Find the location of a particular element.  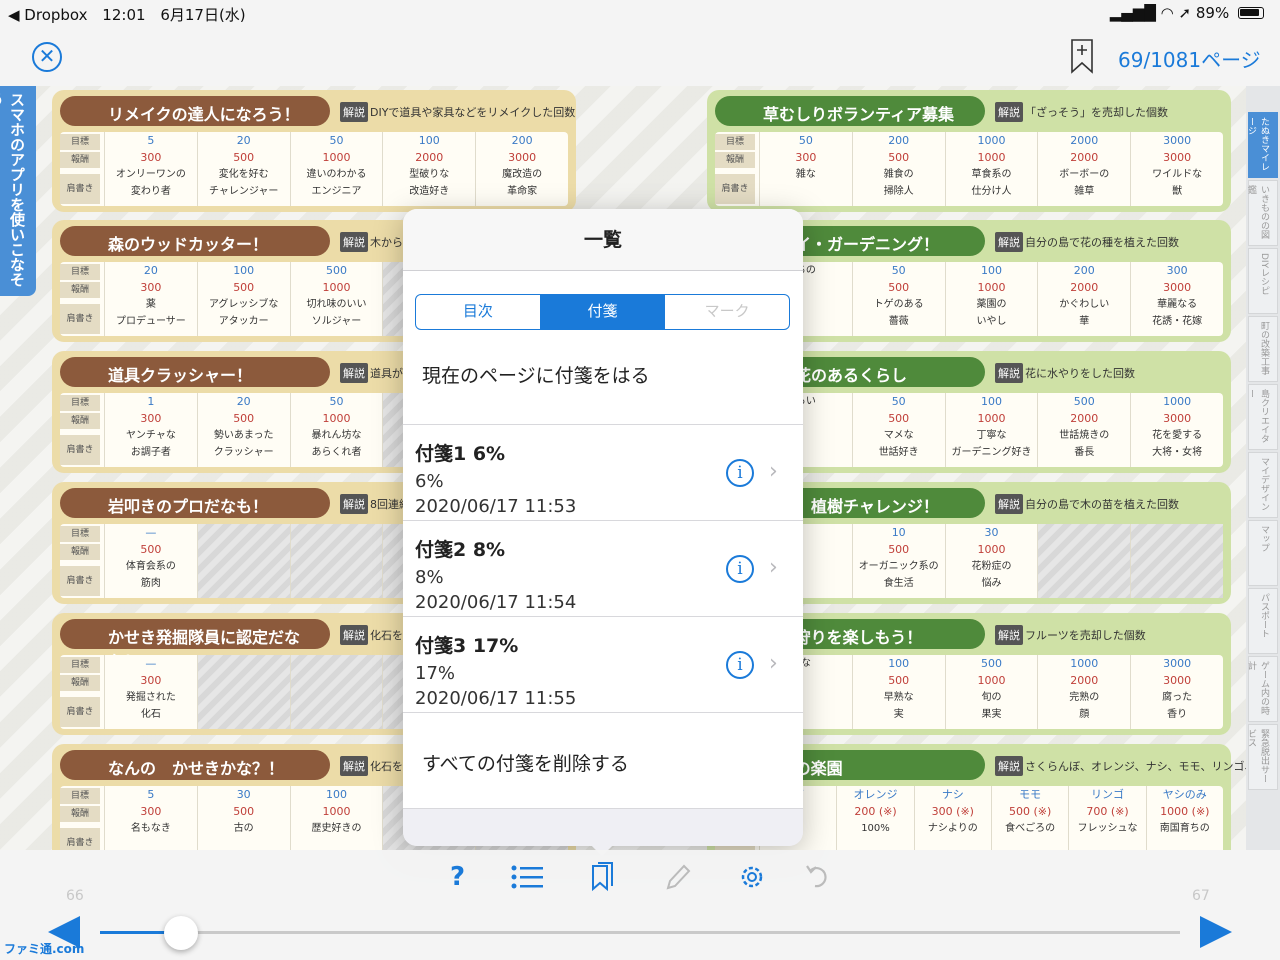

title-prefix: 切れ味のいい is located at coordinates (336, 304).